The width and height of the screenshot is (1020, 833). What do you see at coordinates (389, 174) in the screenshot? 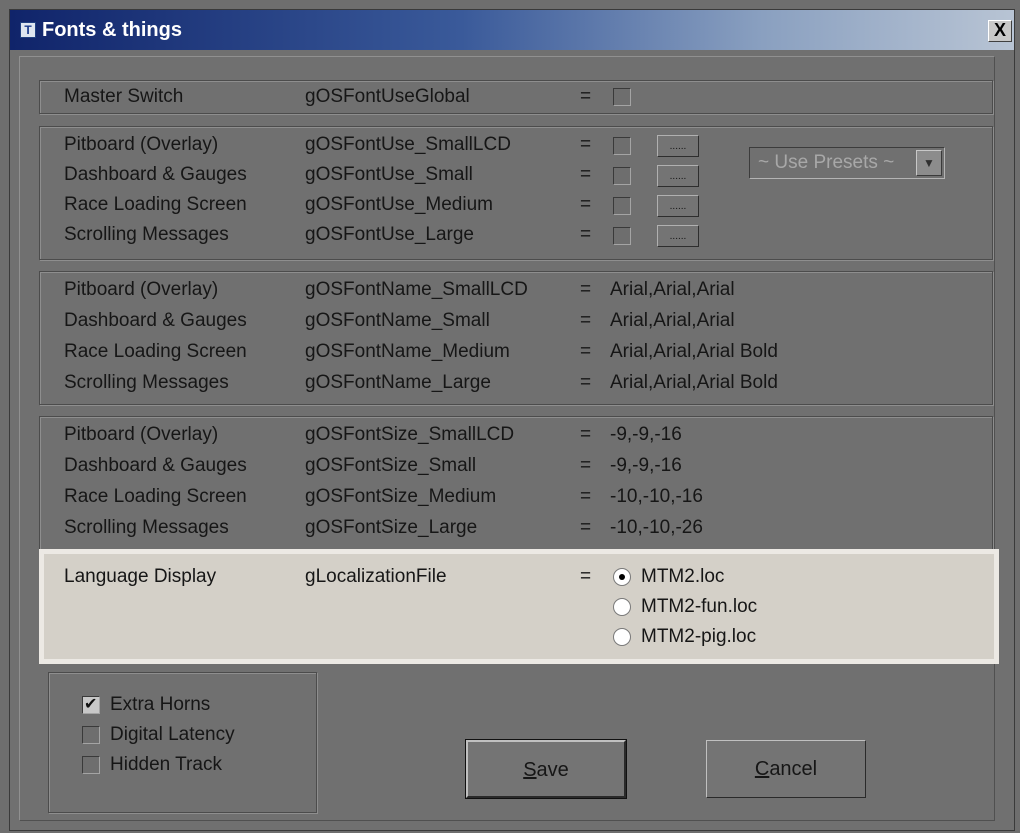
I see `font-use-key: gOSFontUse_Small` at bounding box center [389, 174].